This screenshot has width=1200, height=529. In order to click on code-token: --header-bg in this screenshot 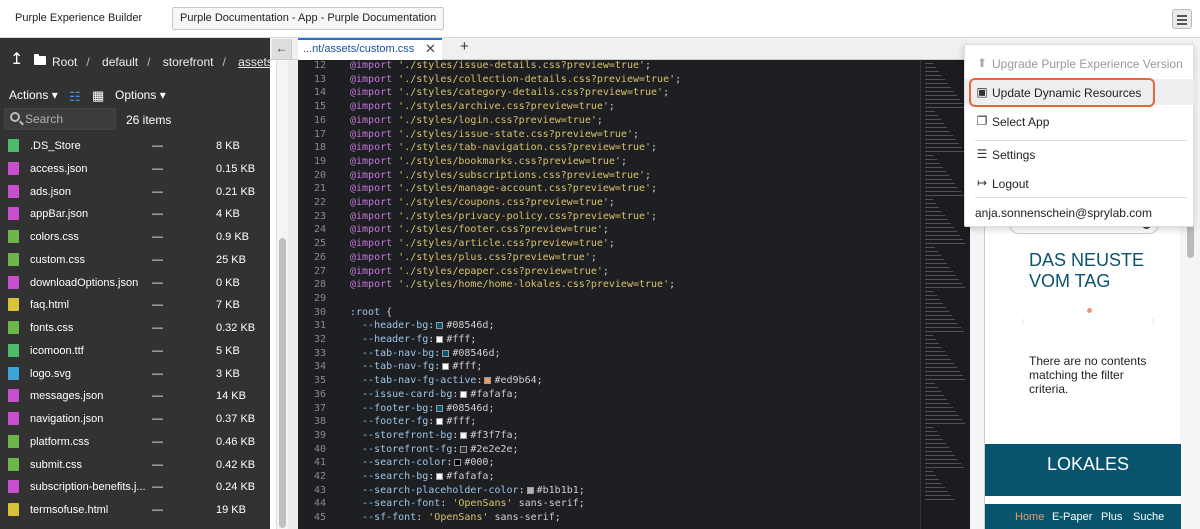, I will do `click(389, 326)`.